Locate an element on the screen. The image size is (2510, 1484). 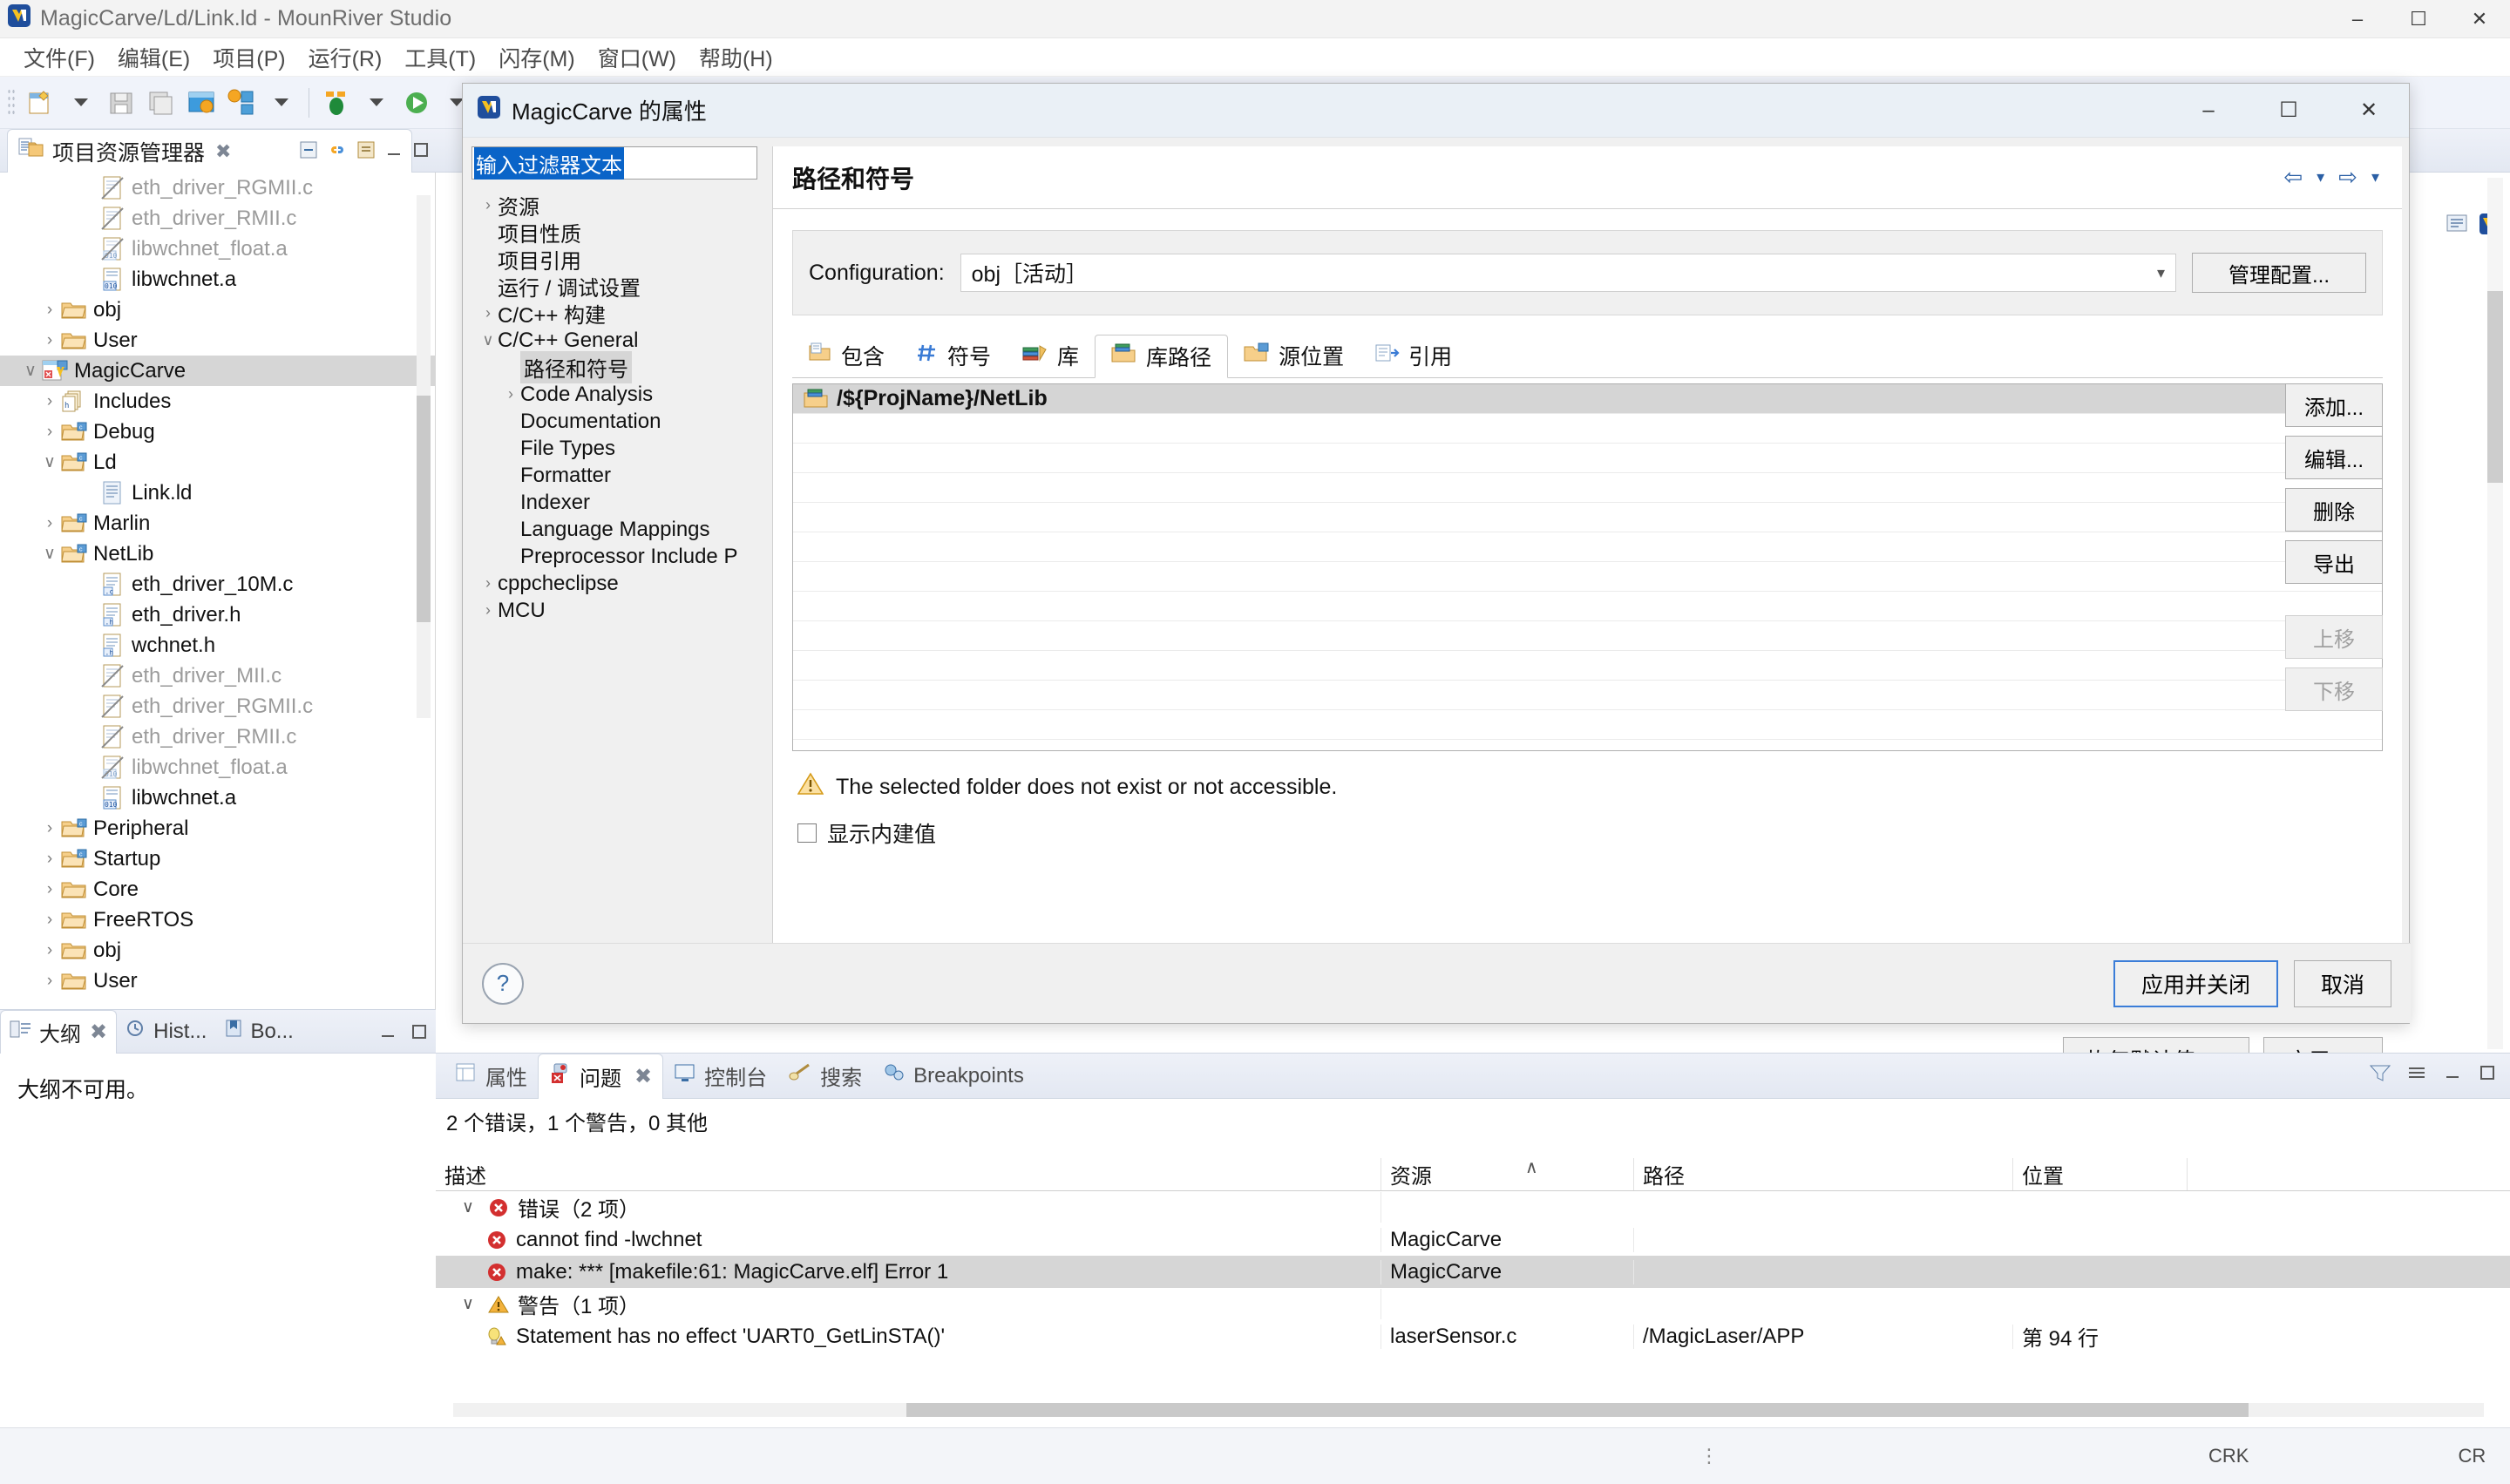
nav-back-caret-icon: ▾ is located at coordinates (2320, 177).